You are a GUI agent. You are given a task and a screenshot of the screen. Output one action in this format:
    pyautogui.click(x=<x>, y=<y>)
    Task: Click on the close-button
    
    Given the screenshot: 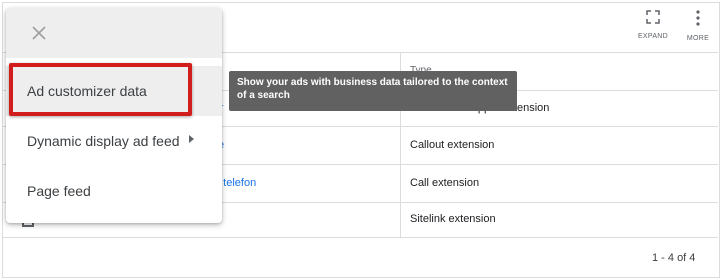 What is the action you would take?
    pyautogui.click(x=39, y=33)
    